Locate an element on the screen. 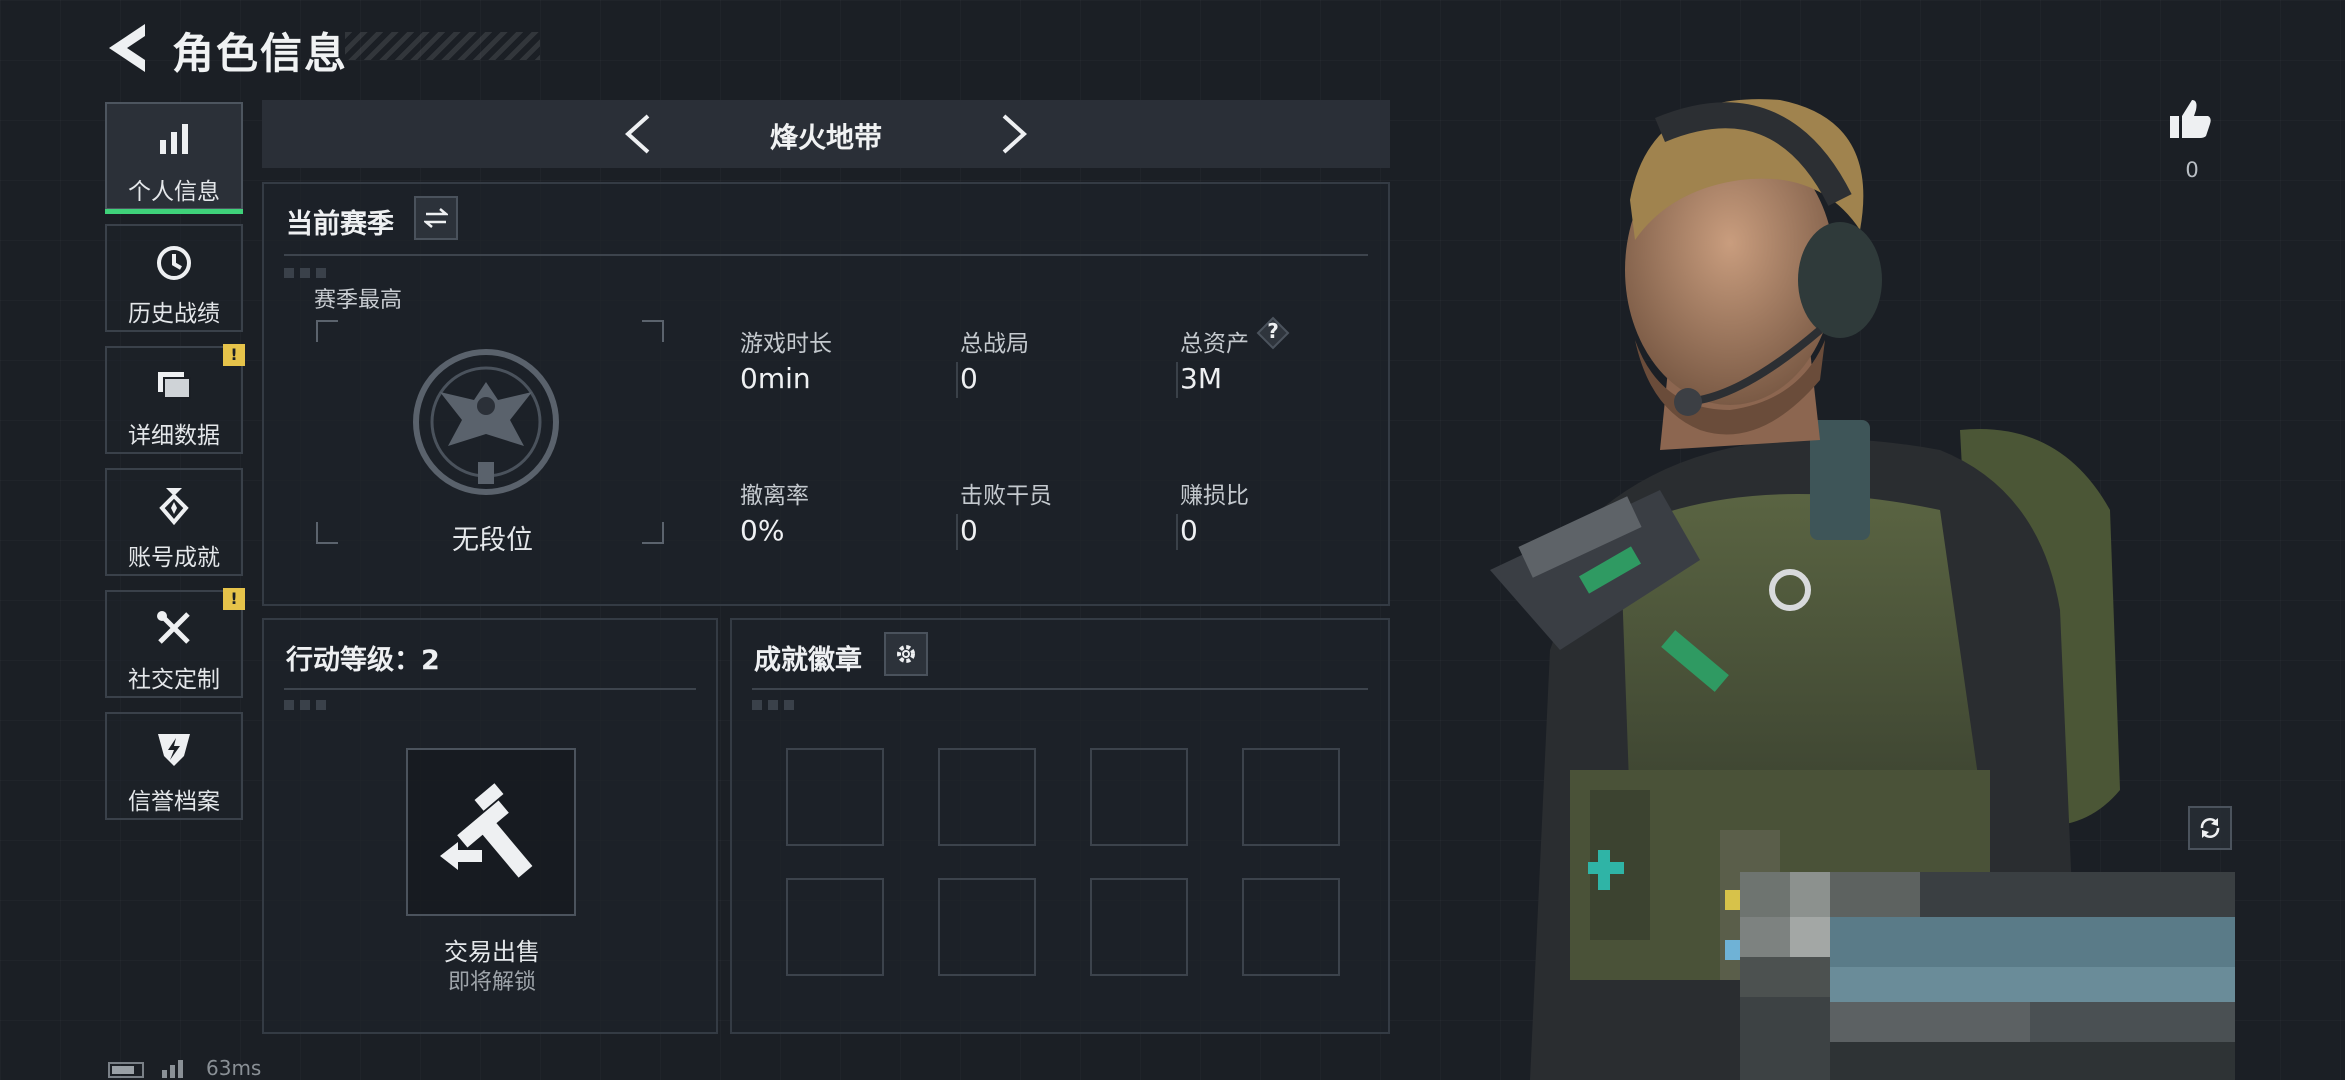  nav-item-reputation: 信誉档案 is located at coordinates (174, 766).